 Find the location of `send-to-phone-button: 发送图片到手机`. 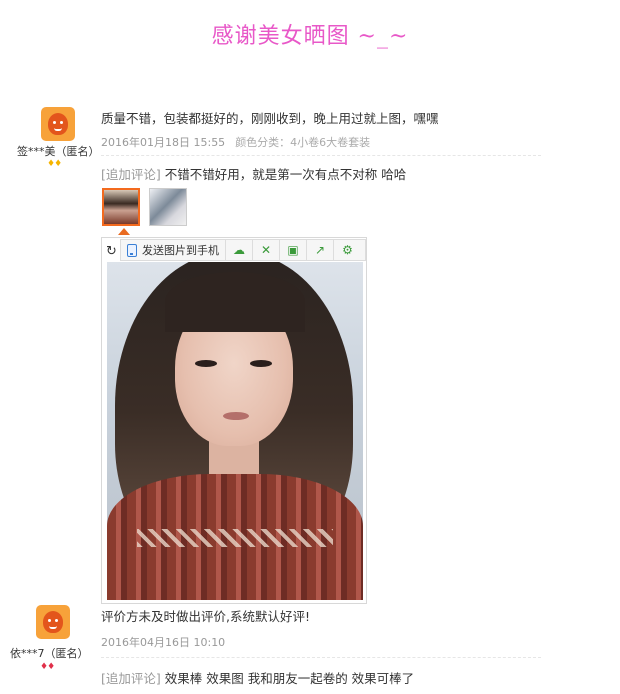

send-to-phone-button: 发送图片到手机 is located at coordinates (173, 250).